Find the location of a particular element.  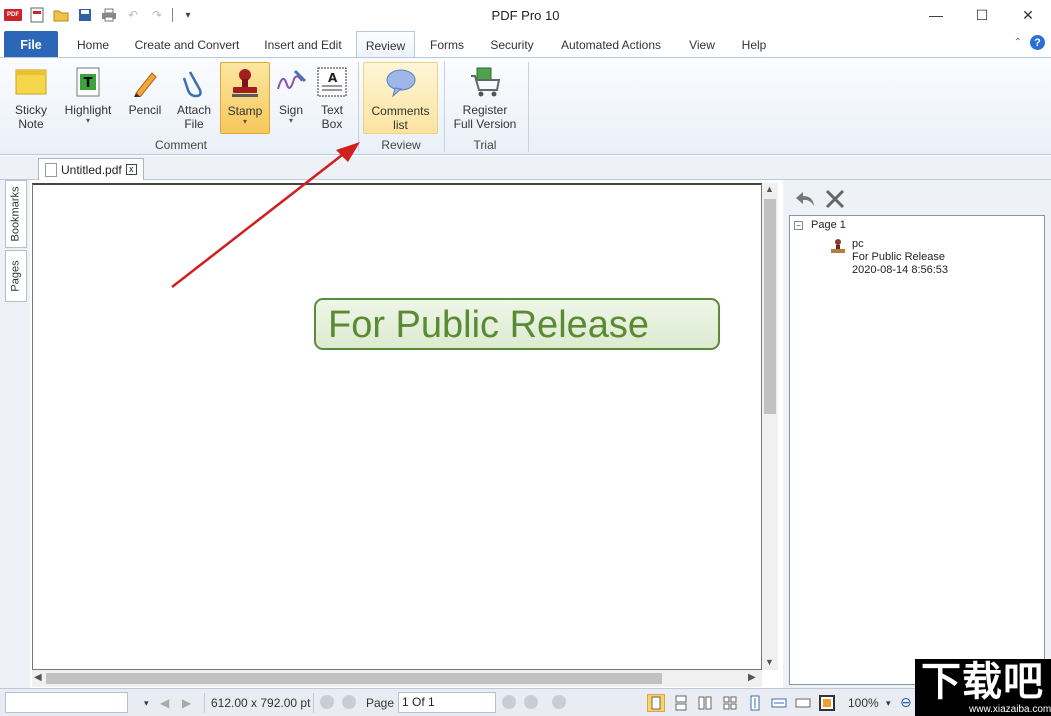

scroll-down-icon: ▼ is located at coordinates (769, 662).